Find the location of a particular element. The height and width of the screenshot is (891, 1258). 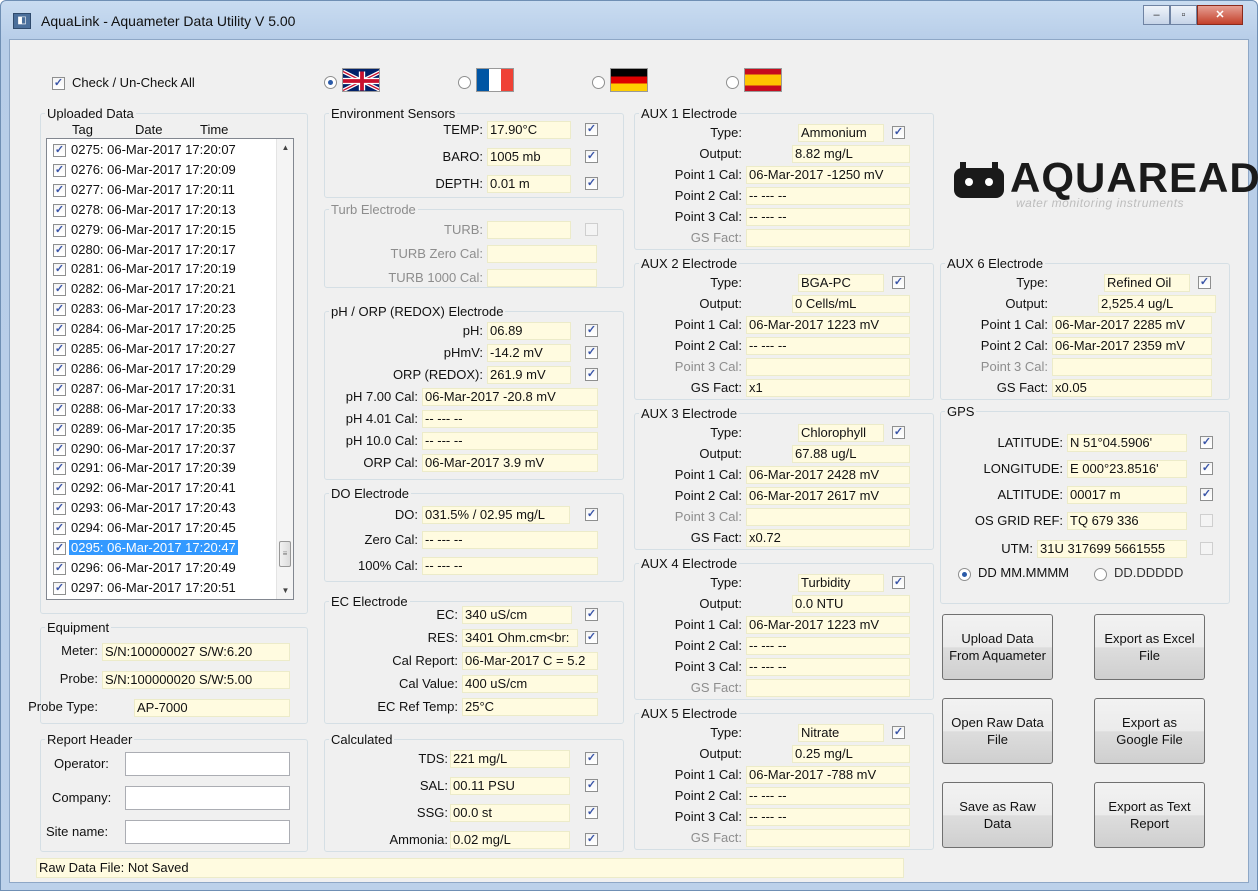

export-text-button: Export as Text Report is located at coordinates (1149, 815).